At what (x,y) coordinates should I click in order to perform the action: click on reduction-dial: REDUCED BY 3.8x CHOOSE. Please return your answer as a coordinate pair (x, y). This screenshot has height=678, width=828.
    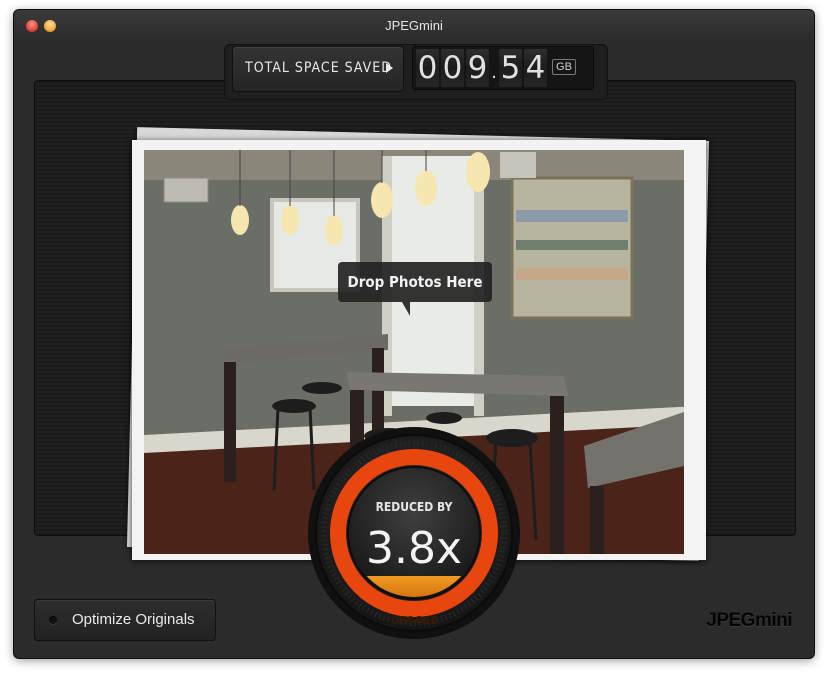
    Looking at the image, I should click on (414, 533).